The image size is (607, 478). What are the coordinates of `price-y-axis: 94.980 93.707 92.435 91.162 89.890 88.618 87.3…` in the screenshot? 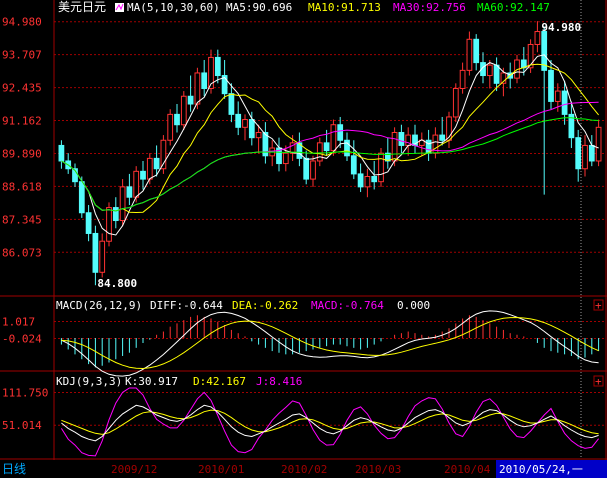 It's located at (22, 138).